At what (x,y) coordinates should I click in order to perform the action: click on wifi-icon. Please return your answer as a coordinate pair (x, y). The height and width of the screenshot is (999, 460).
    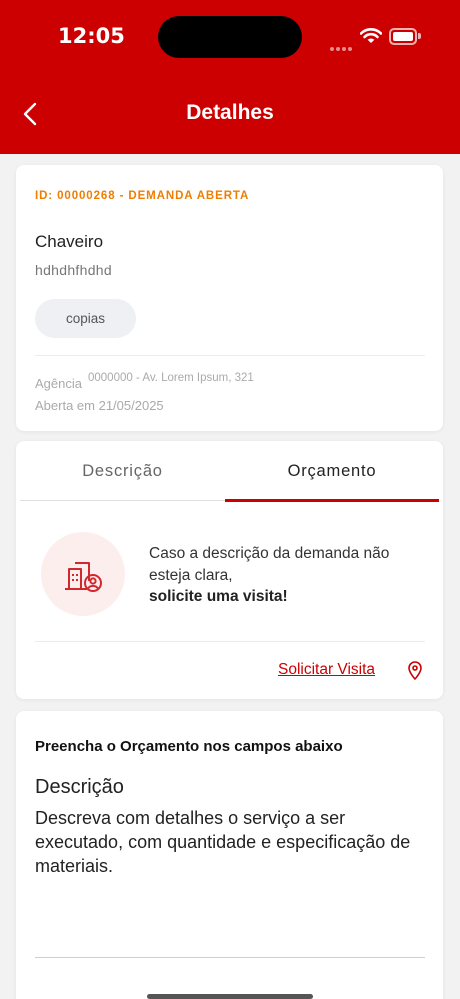
    Looking at the image, I should click on (371, 35).